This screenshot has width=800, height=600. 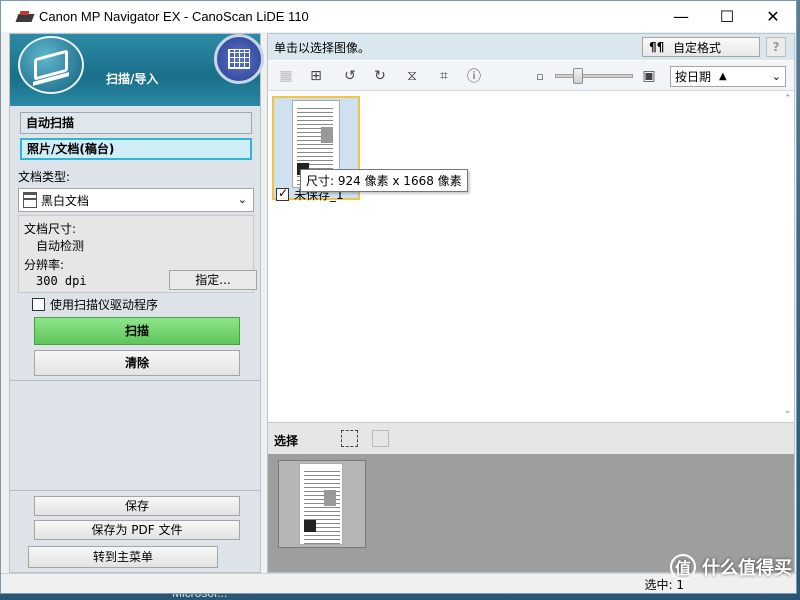 I want to click on scanner-app-icon, so click(x=25, y=16).